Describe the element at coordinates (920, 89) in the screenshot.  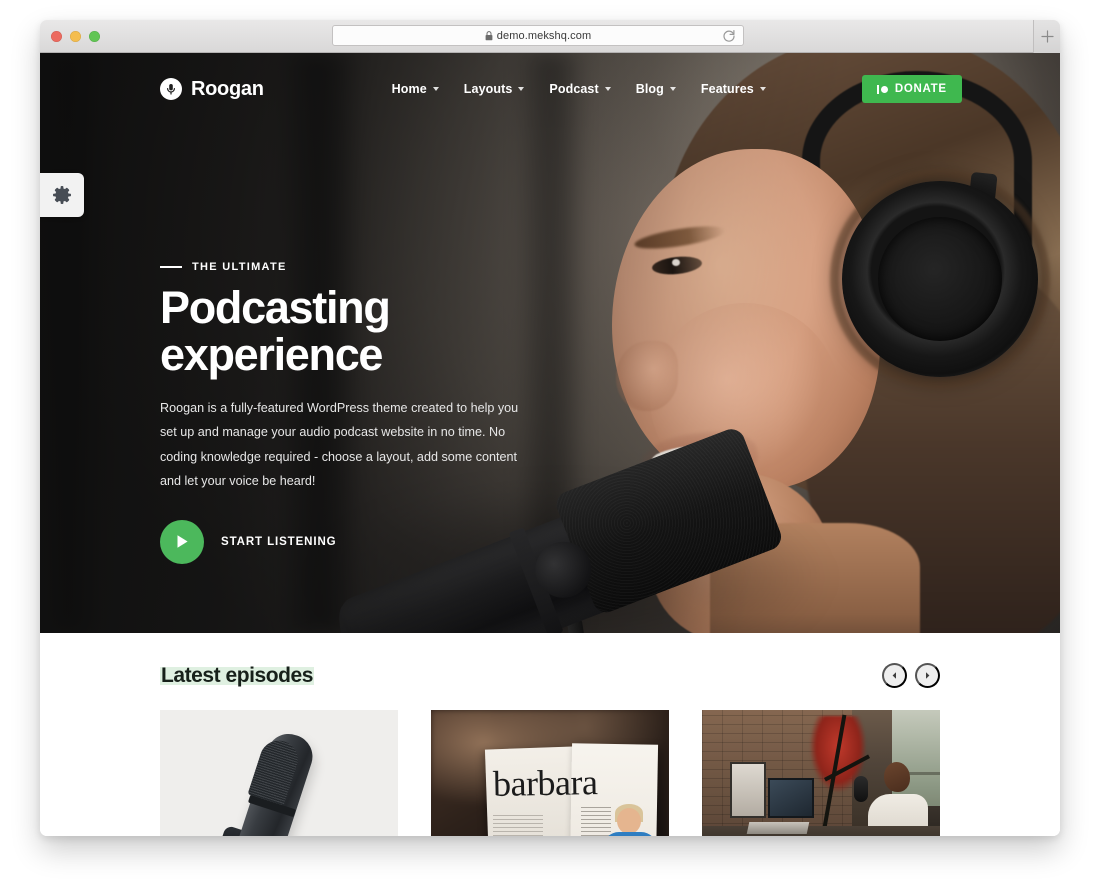
I see `donate-button-label: DONATE` at that location.